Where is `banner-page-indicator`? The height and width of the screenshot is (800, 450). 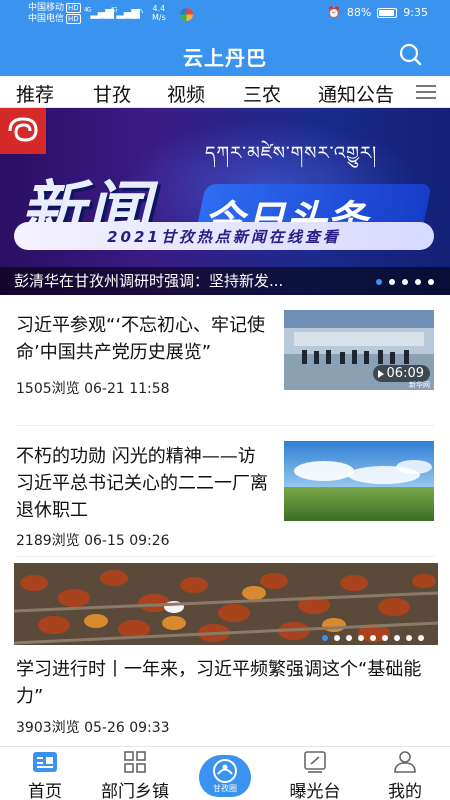
banner-page-indicator is located at coordinates (405, 282).